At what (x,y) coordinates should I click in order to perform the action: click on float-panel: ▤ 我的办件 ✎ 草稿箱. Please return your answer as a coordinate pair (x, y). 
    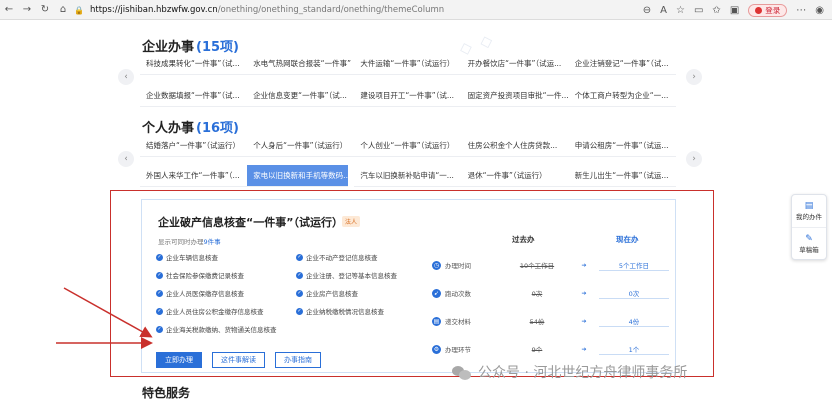
    Looking at the image, I should click on (809, 227).